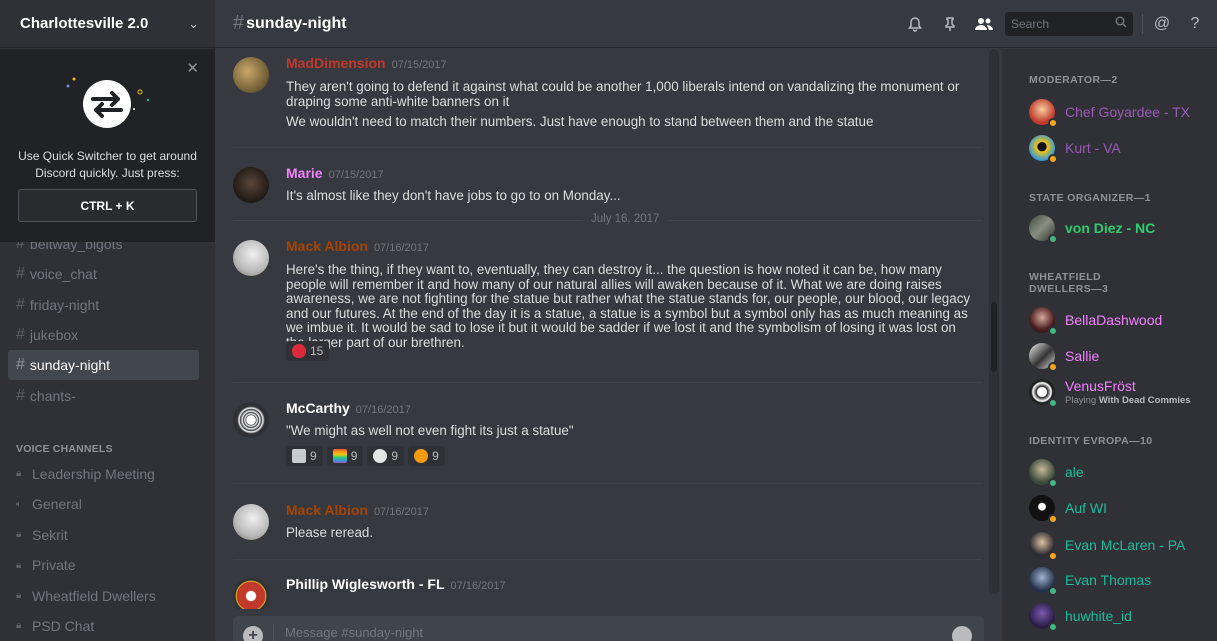 The image size is (1217, 641). Describe the element at coordinates (365, 584) in the screenshot. I see `author-name: Phillip Wiglesworth - FL` at that location.